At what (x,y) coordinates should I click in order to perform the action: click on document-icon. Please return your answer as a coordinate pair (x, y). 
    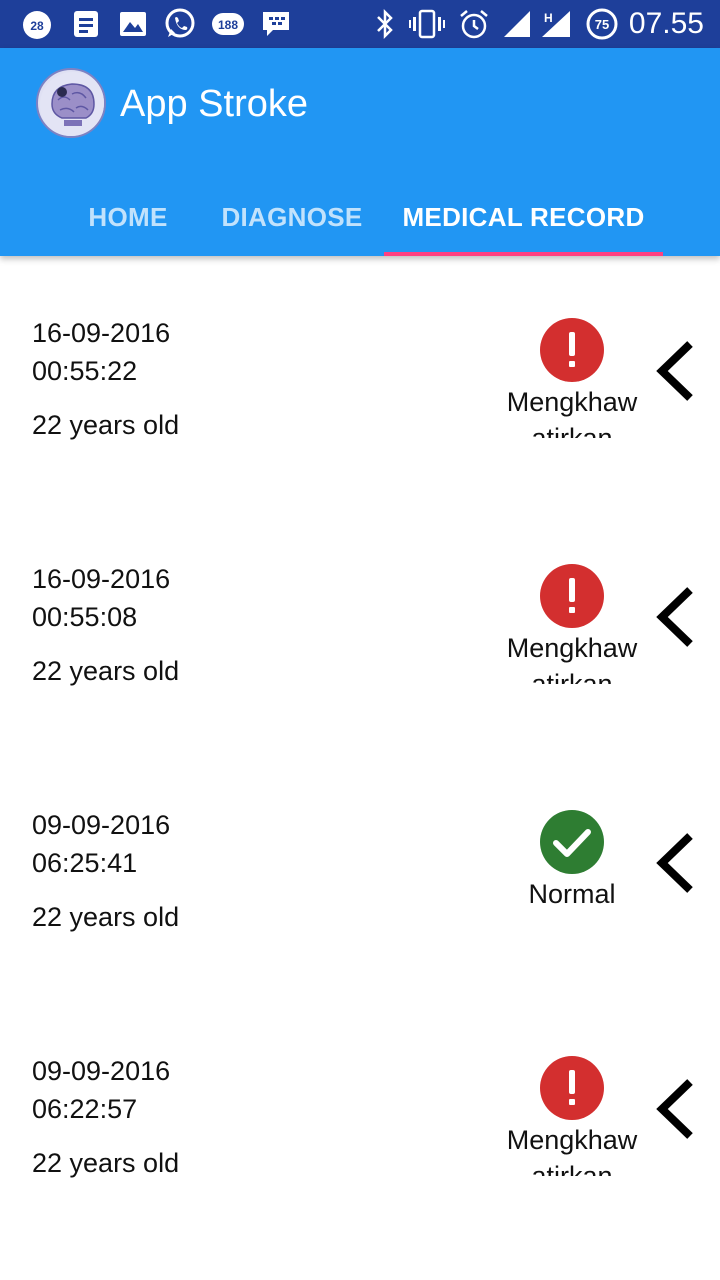
    Looking at the image, I should click on (86, 24).